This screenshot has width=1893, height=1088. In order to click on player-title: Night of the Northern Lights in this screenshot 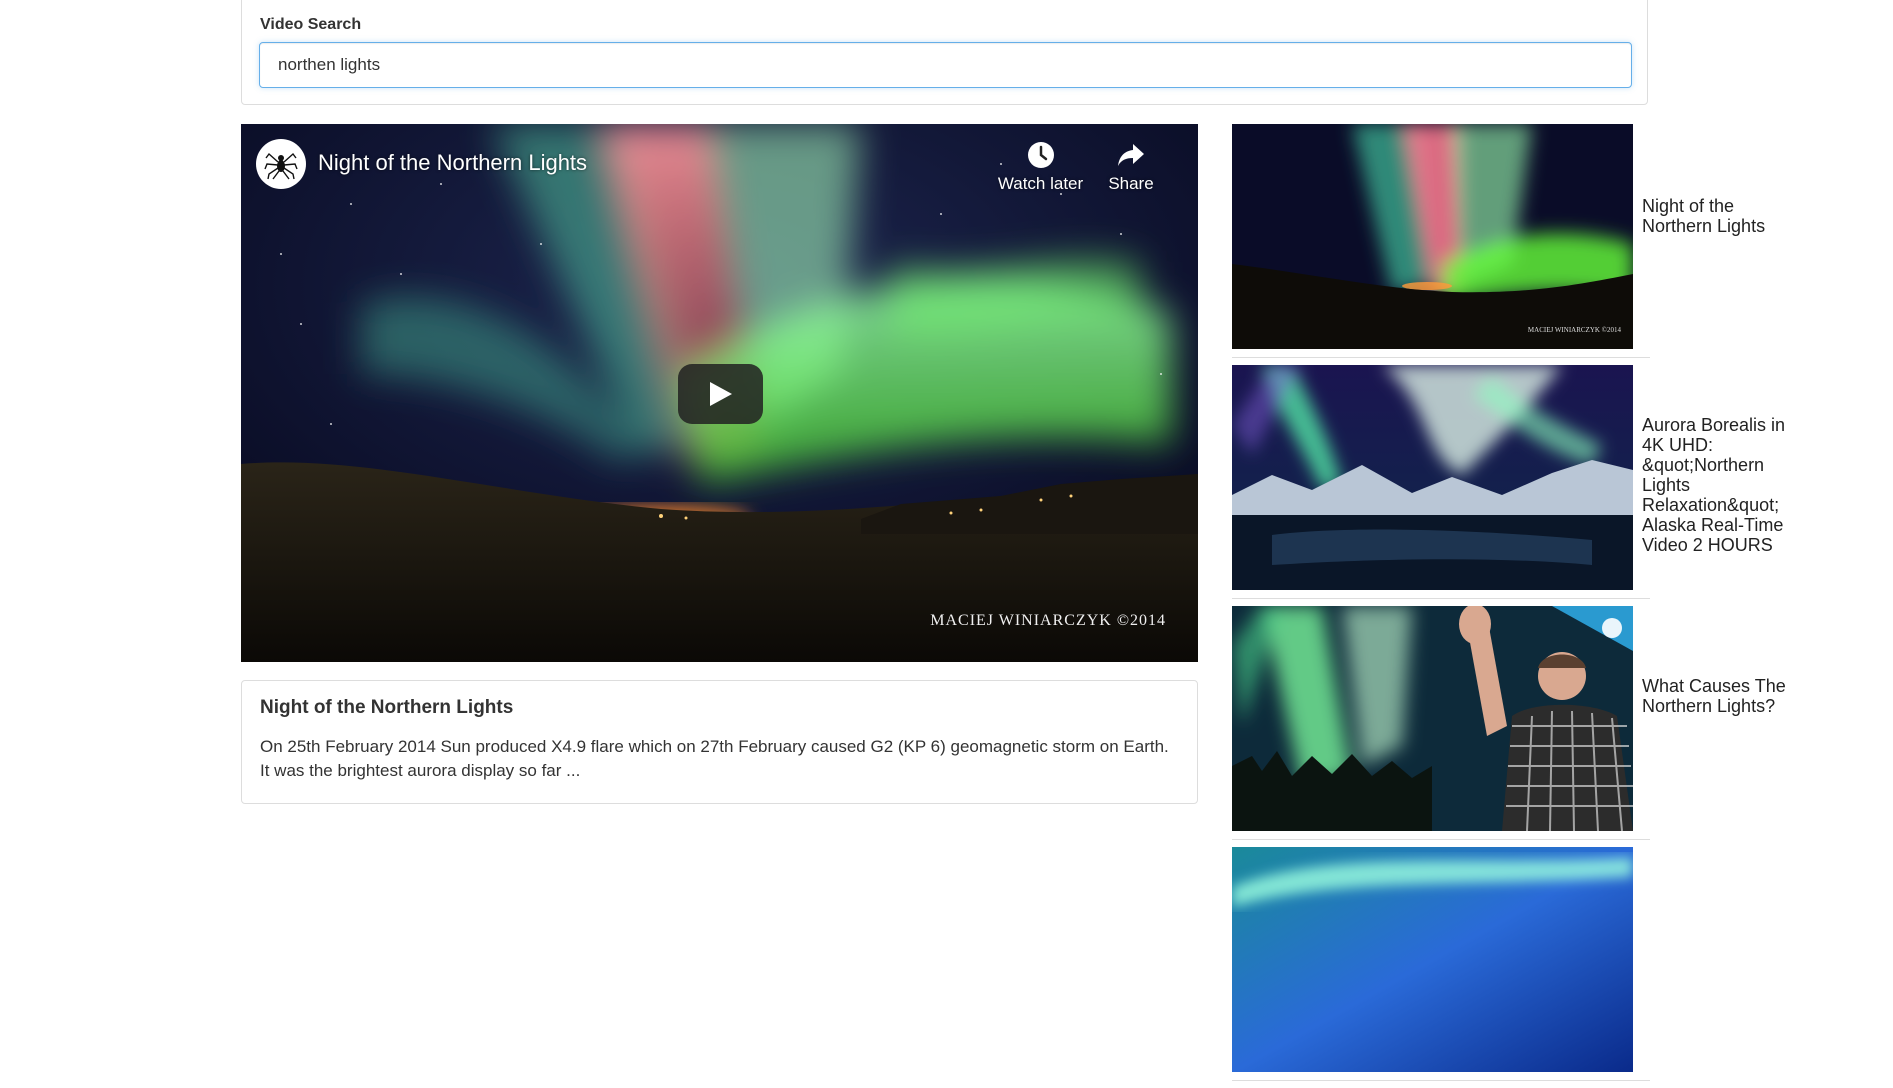, I will do `click(452, 163)`.